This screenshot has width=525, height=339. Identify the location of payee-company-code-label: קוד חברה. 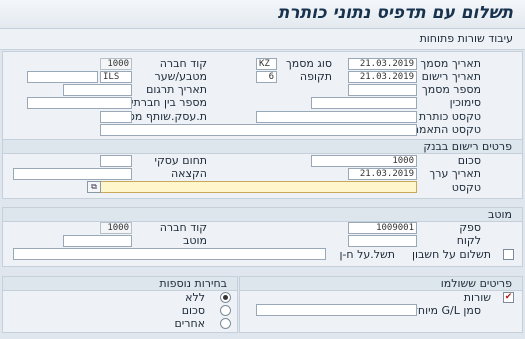
(183, 227).